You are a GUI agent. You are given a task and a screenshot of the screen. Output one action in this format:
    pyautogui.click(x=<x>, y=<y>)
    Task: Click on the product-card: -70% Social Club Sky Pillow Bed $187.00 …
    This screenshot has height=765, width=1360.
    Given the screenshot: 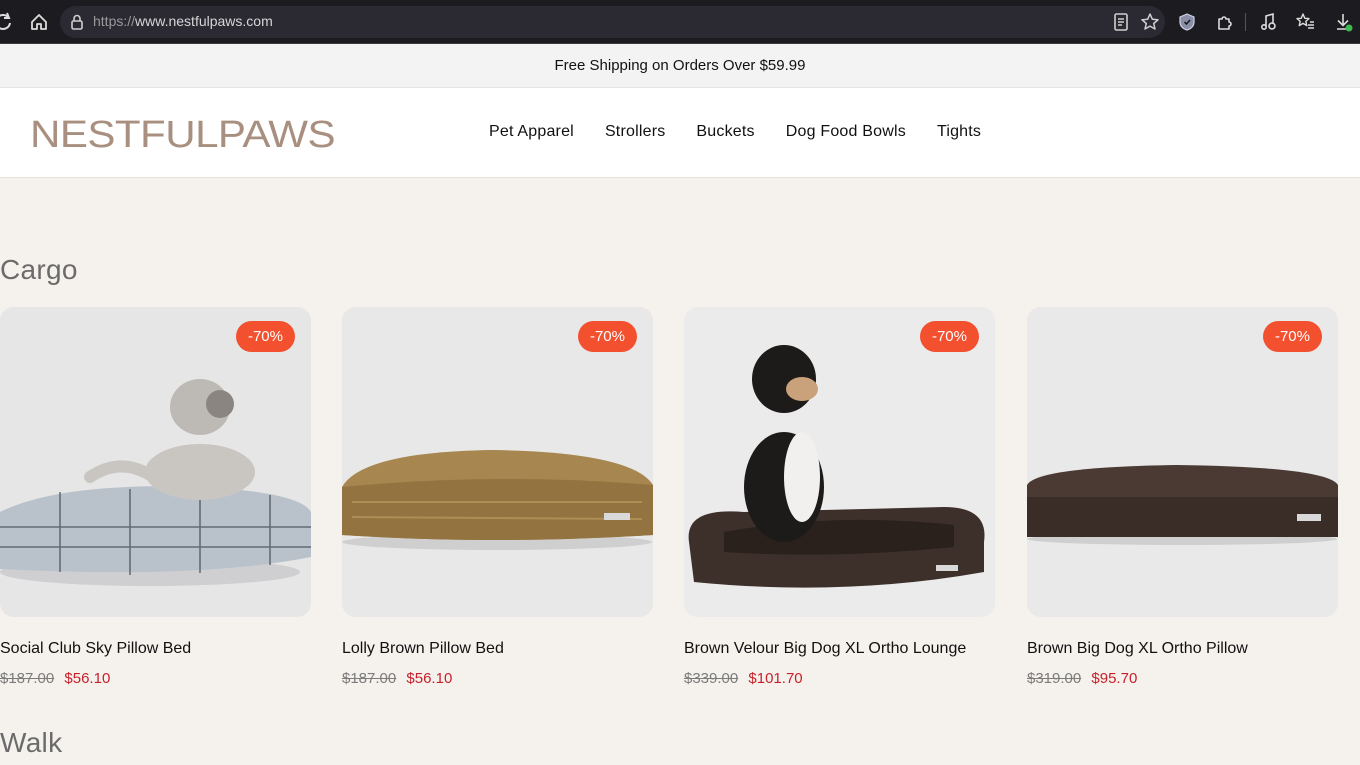 What is the action you would take?
    pyautogui.click(x=155, y=497)
    